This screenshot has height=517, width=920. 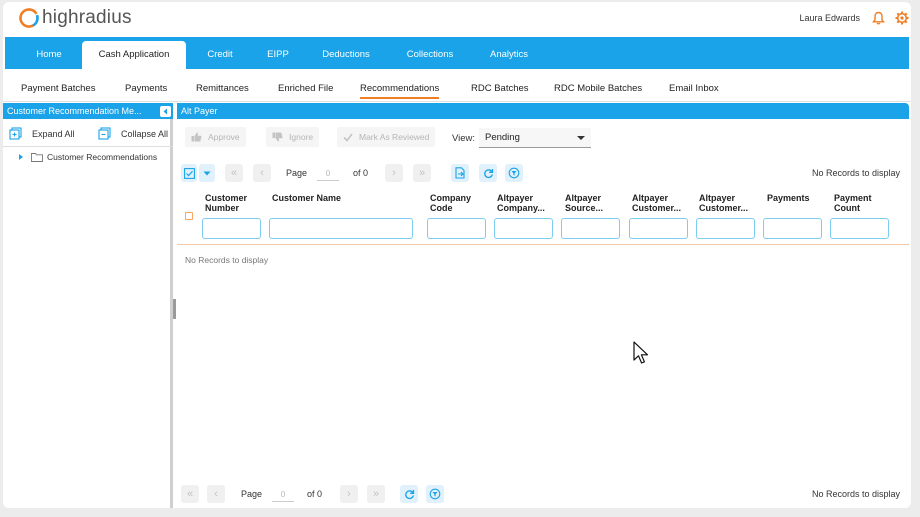 I want to click on next-page-button: ›, so click(x=394, y=173).